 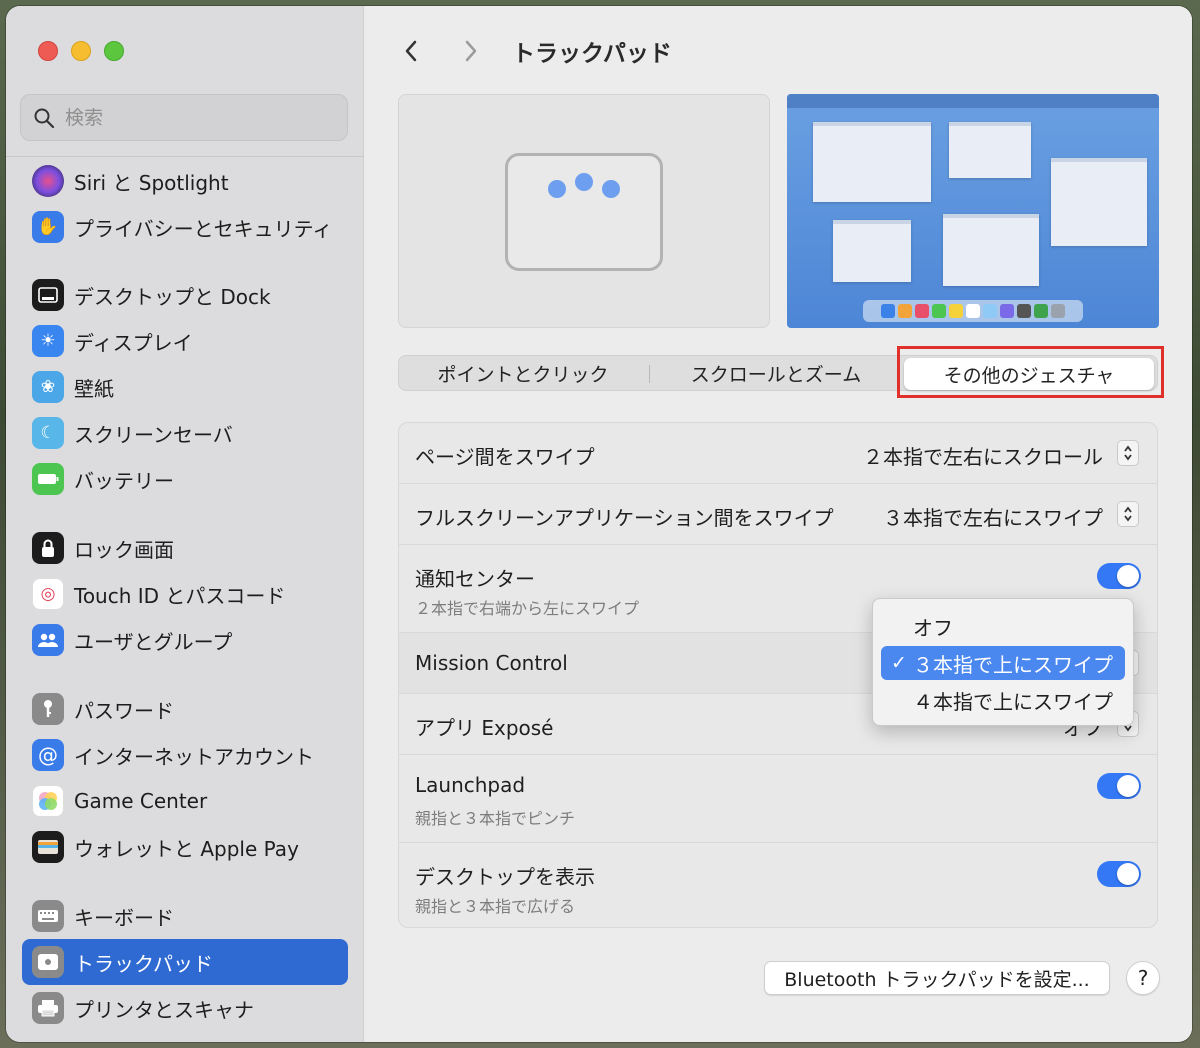 I want to click on preview-menubar, so click(x=973, y=101).